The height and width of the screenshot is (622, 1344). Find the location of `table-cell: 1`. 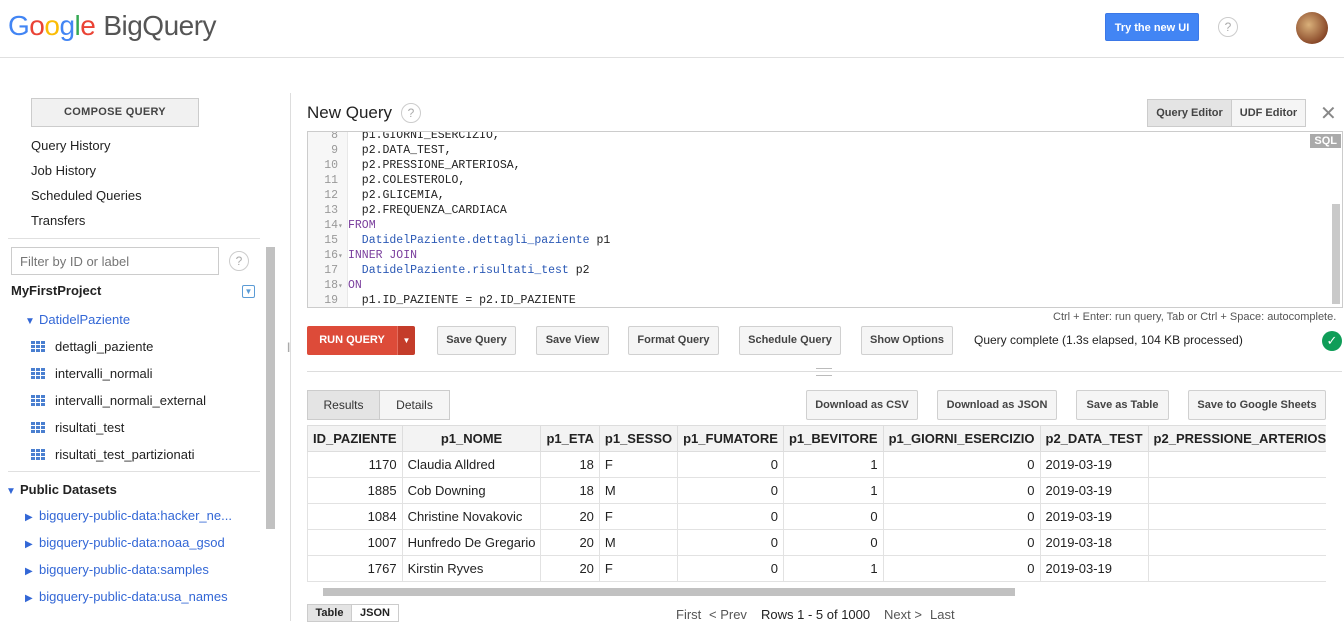

table-cell: 1 is located at coordinates (833, 464).